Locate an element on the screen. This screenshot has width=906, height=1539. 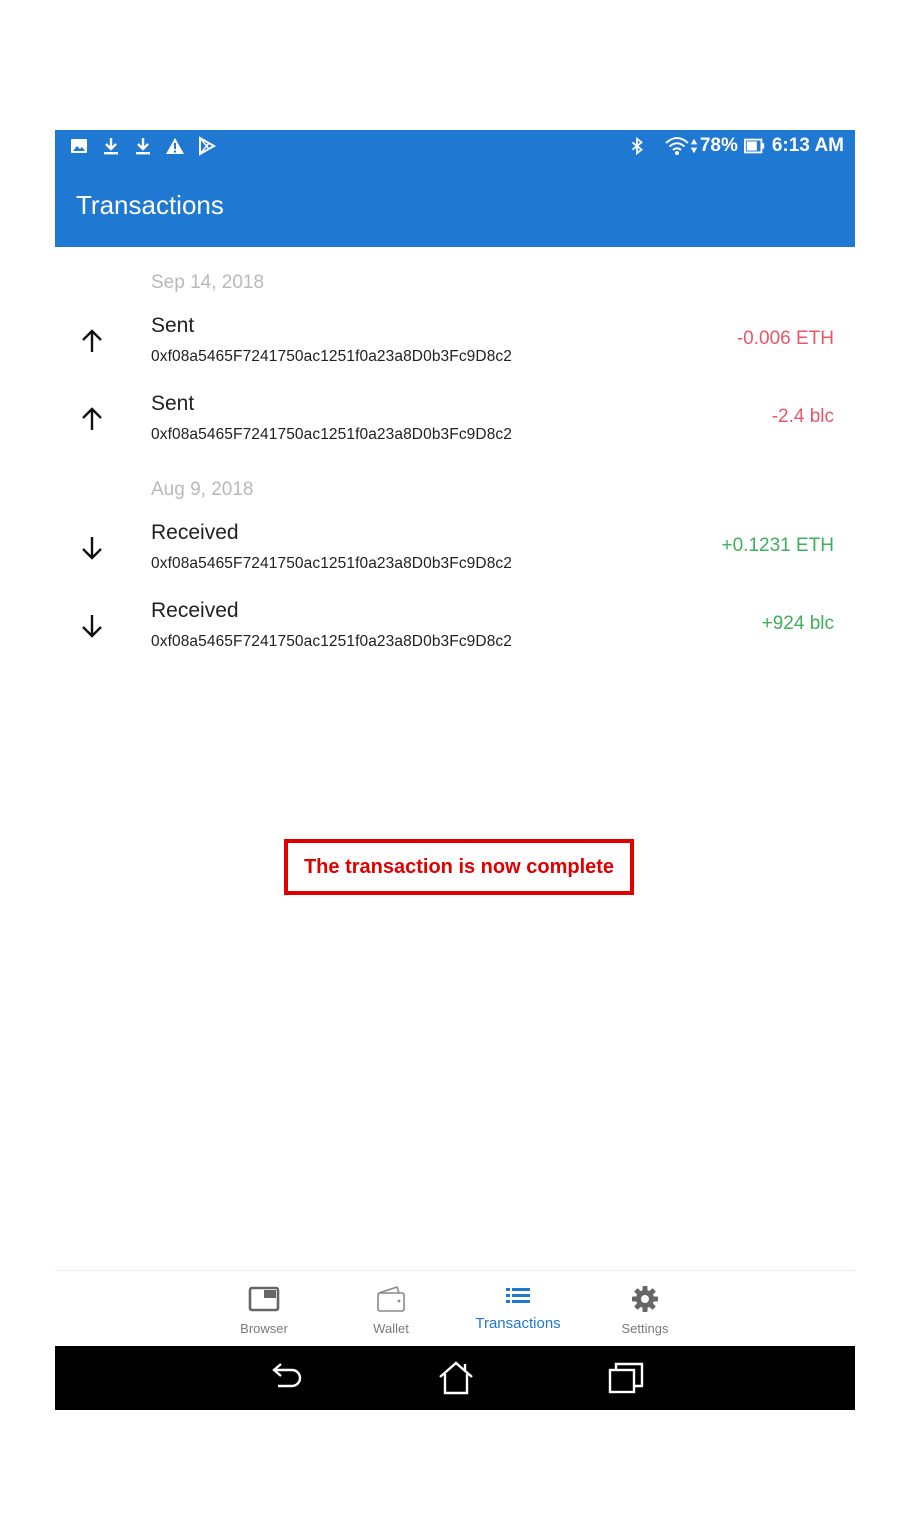
image-icon is located at coordinates (79, 146).